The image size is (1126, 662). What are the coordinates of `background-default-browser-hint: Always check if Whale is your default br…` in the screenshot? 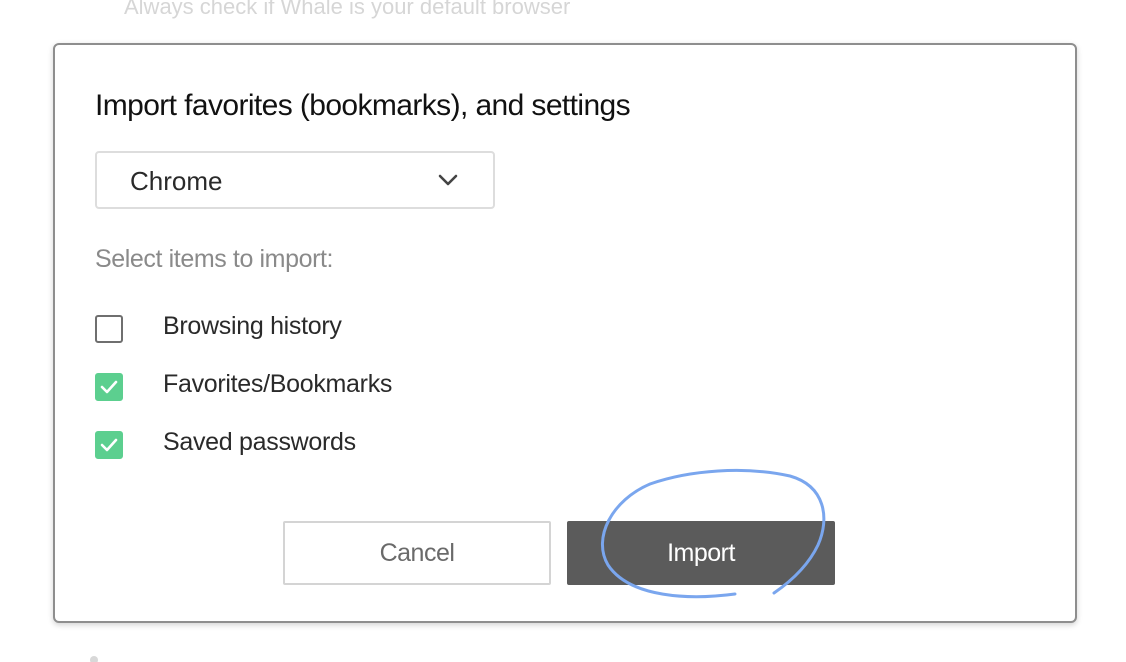 It's located at (347, 9).